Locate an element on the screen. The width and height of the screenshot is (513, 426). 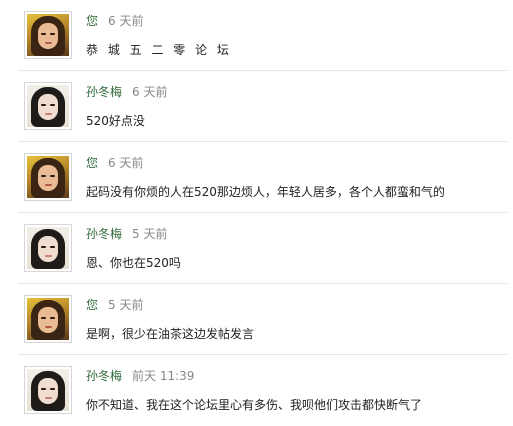
message-meta: 孙冬梅 6 天前 is located at coordinates (126, 92).